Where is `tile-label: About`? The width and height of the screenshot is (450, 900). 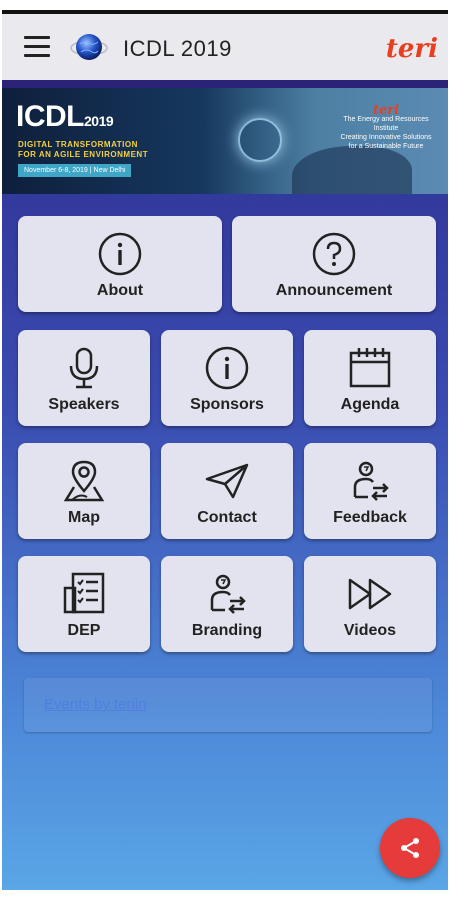
tile-label: About is located at coordinates (120, 290).